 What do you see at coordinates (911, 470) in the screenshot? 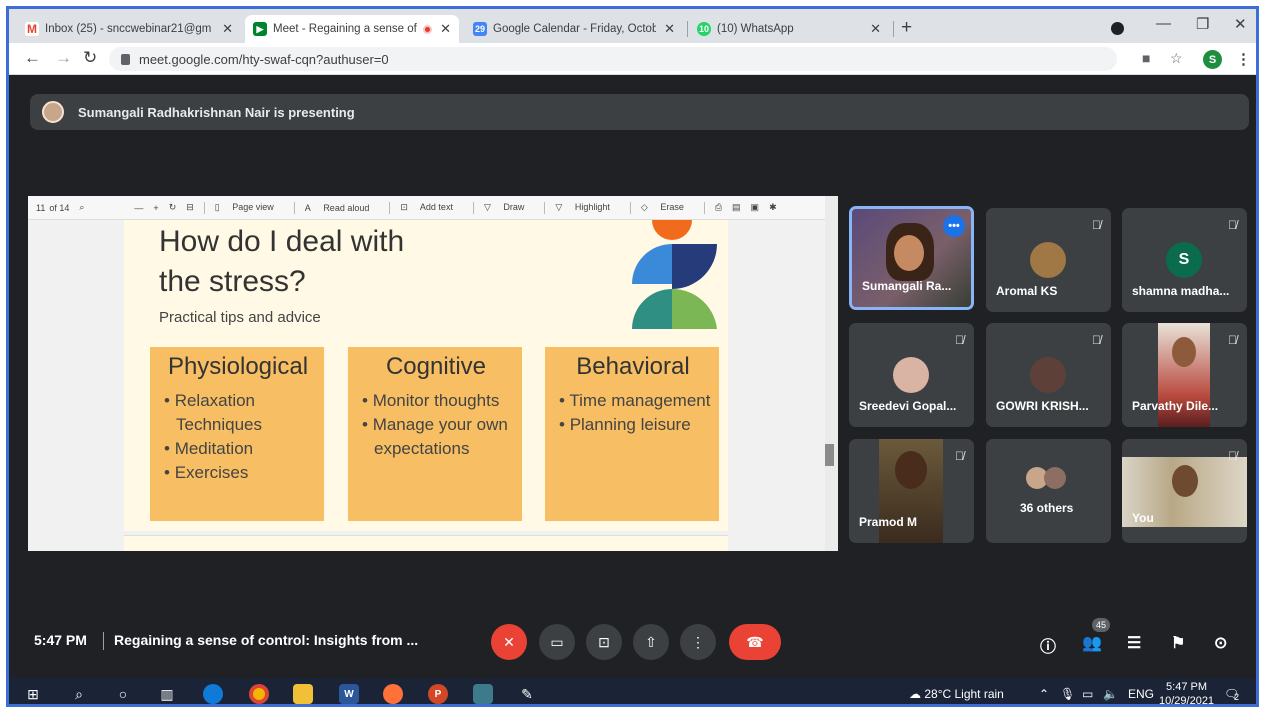
I see `participant-video` at bounding box center [911, 470].